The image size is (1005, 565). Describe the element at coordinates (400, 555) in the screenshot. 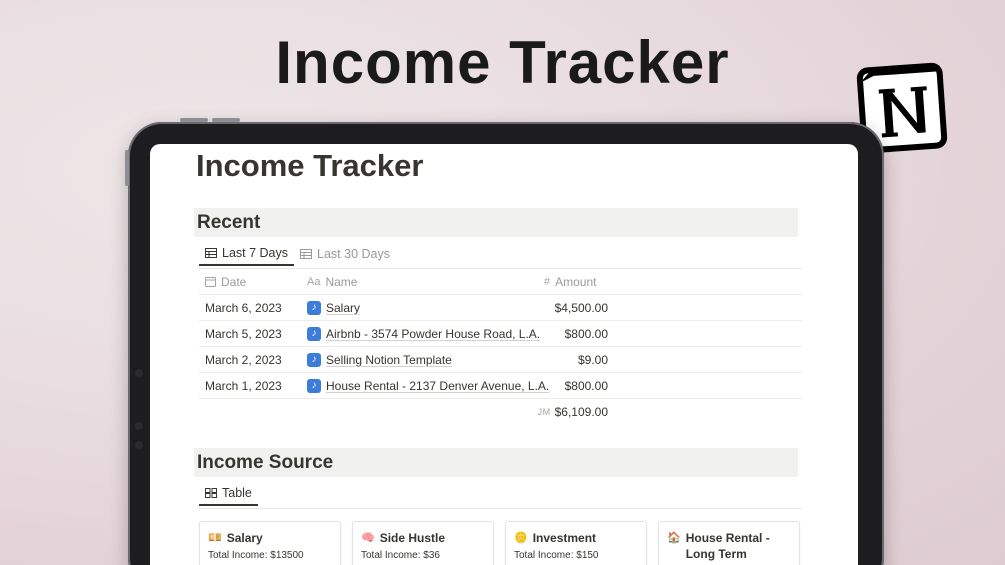

I see `card-total: Total Income: $36` at that location.